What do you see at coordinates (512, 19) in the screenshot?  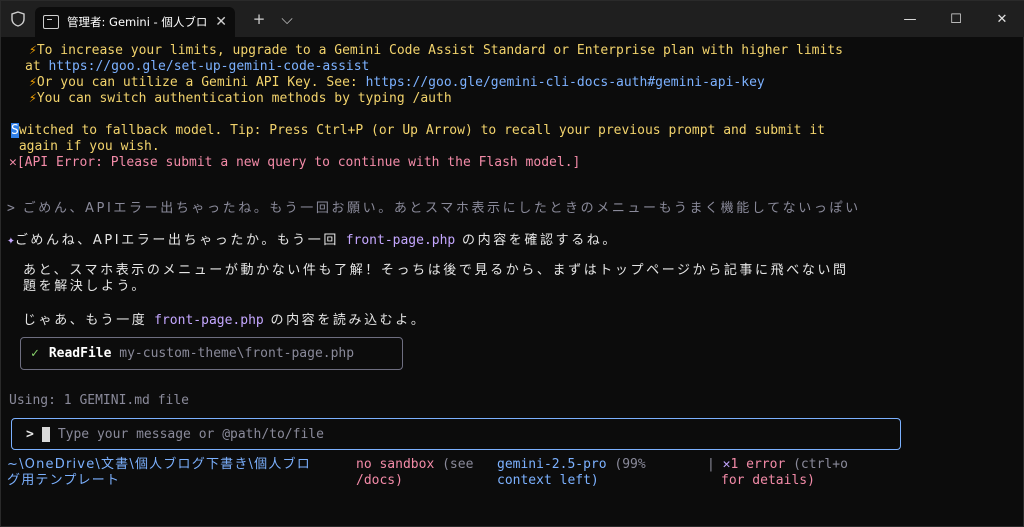 I see `title-bar: 管理者: Gemini - 個人ブログ用テ ✕ + ⌵ — ☐ ✕` at bounding box center [512, 19].